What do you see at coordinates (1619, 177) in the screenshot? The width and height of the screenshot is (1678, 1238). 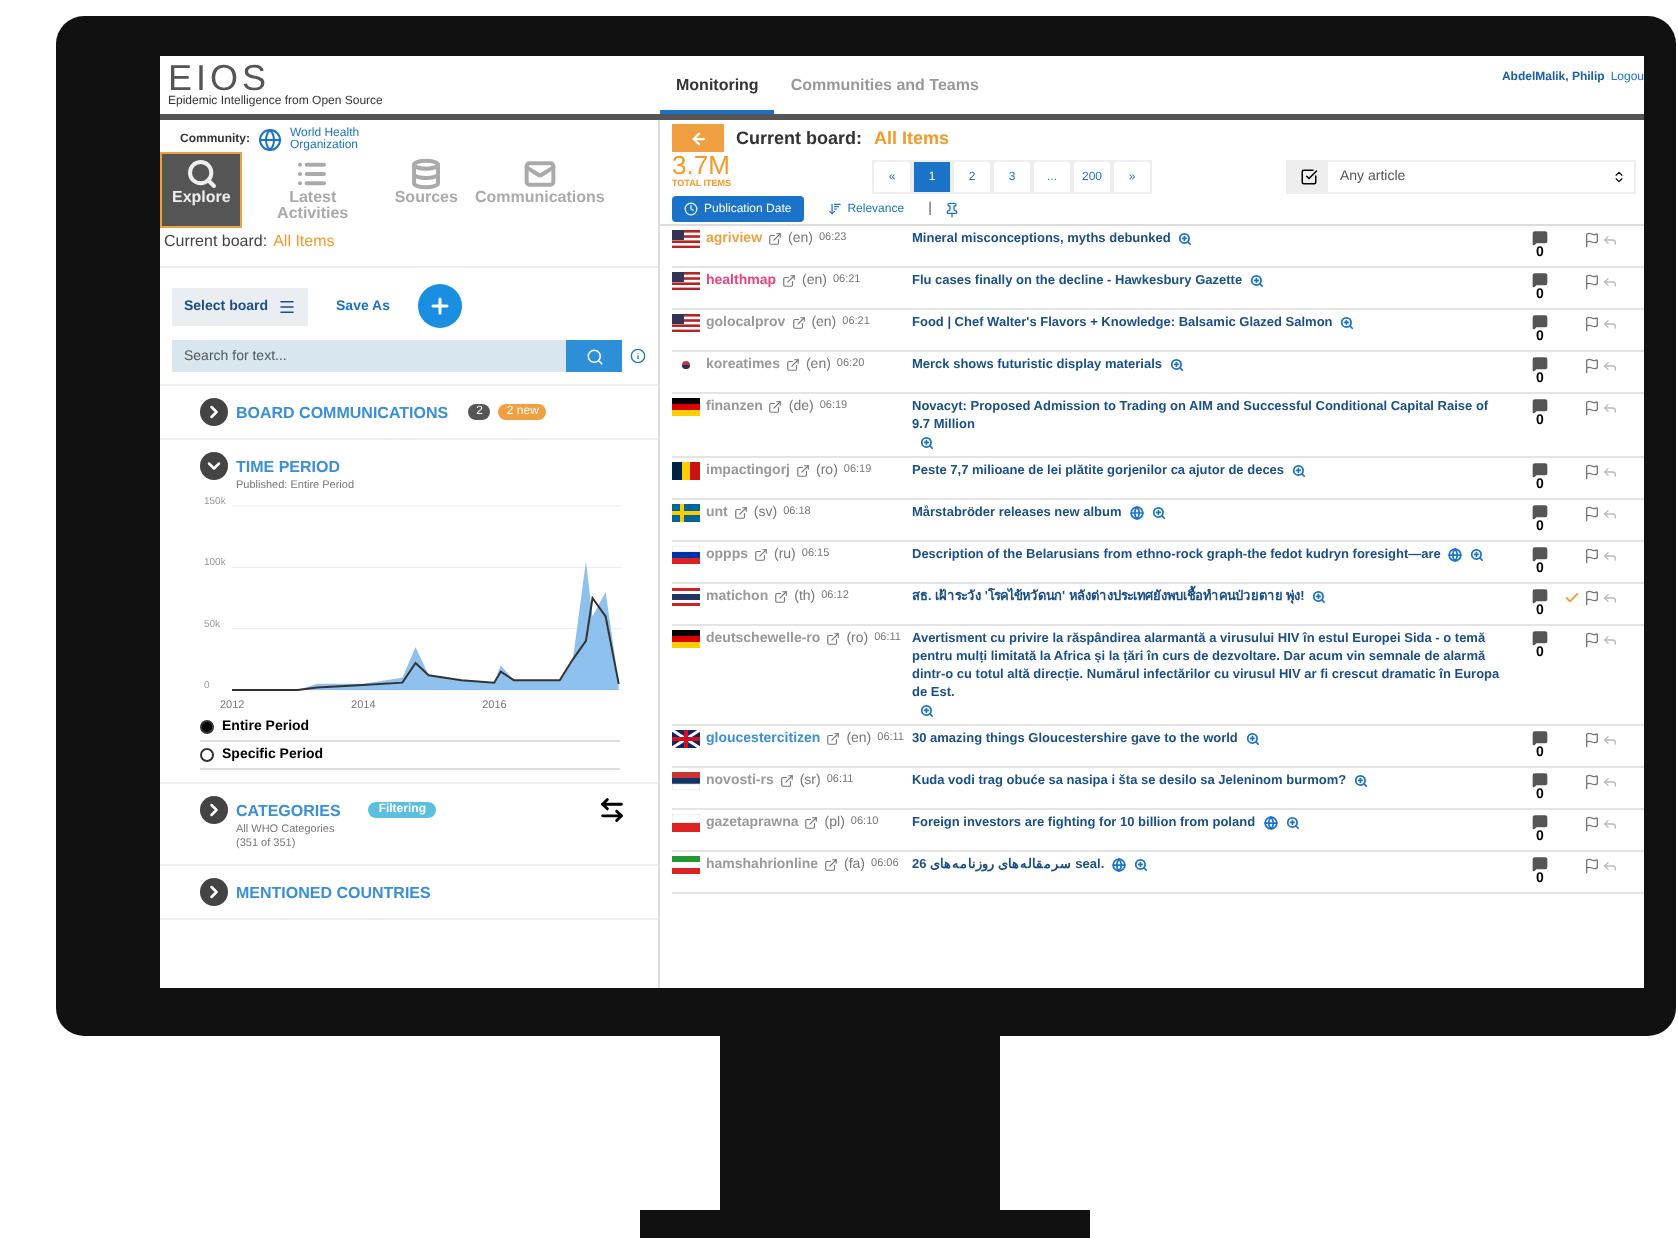 I see `updown-icon` at bounding box center [1619, 177].